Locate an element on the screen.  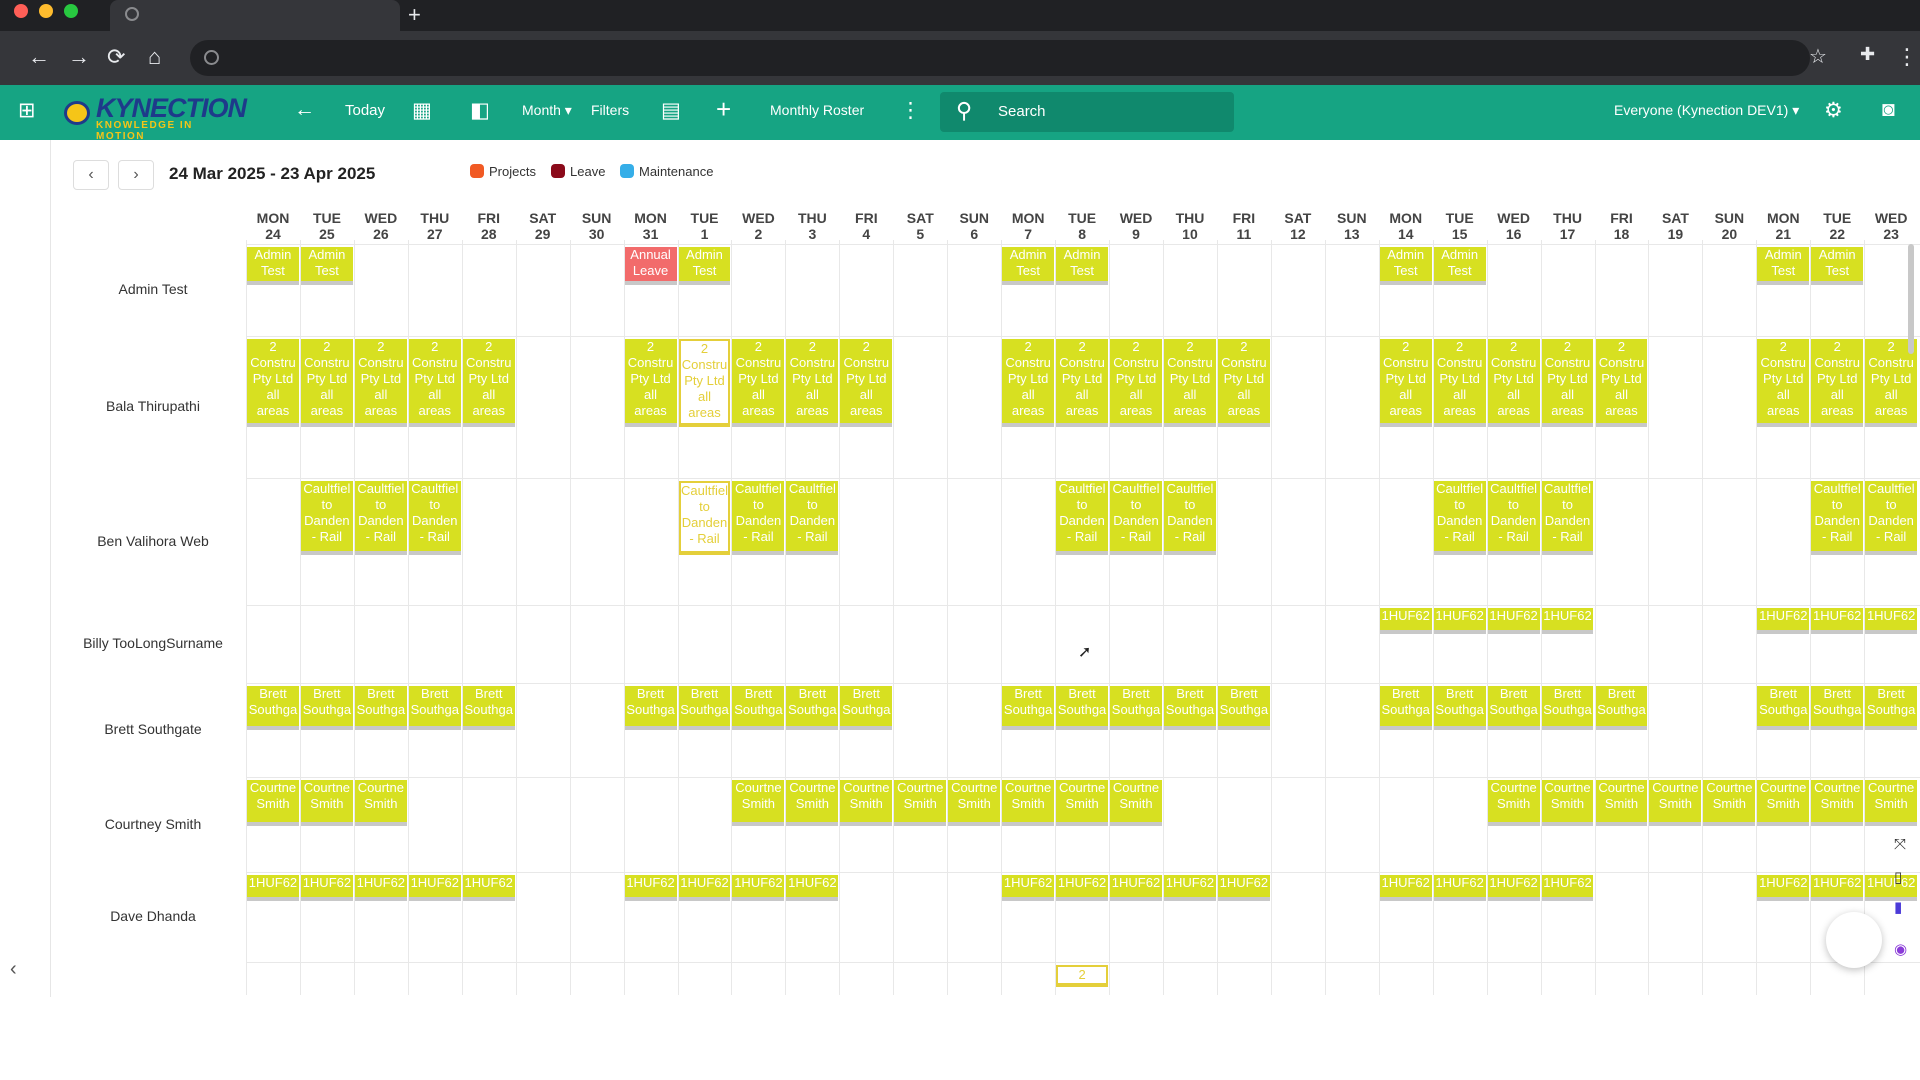
floating-action-button is located at coordinates (1854, 940).